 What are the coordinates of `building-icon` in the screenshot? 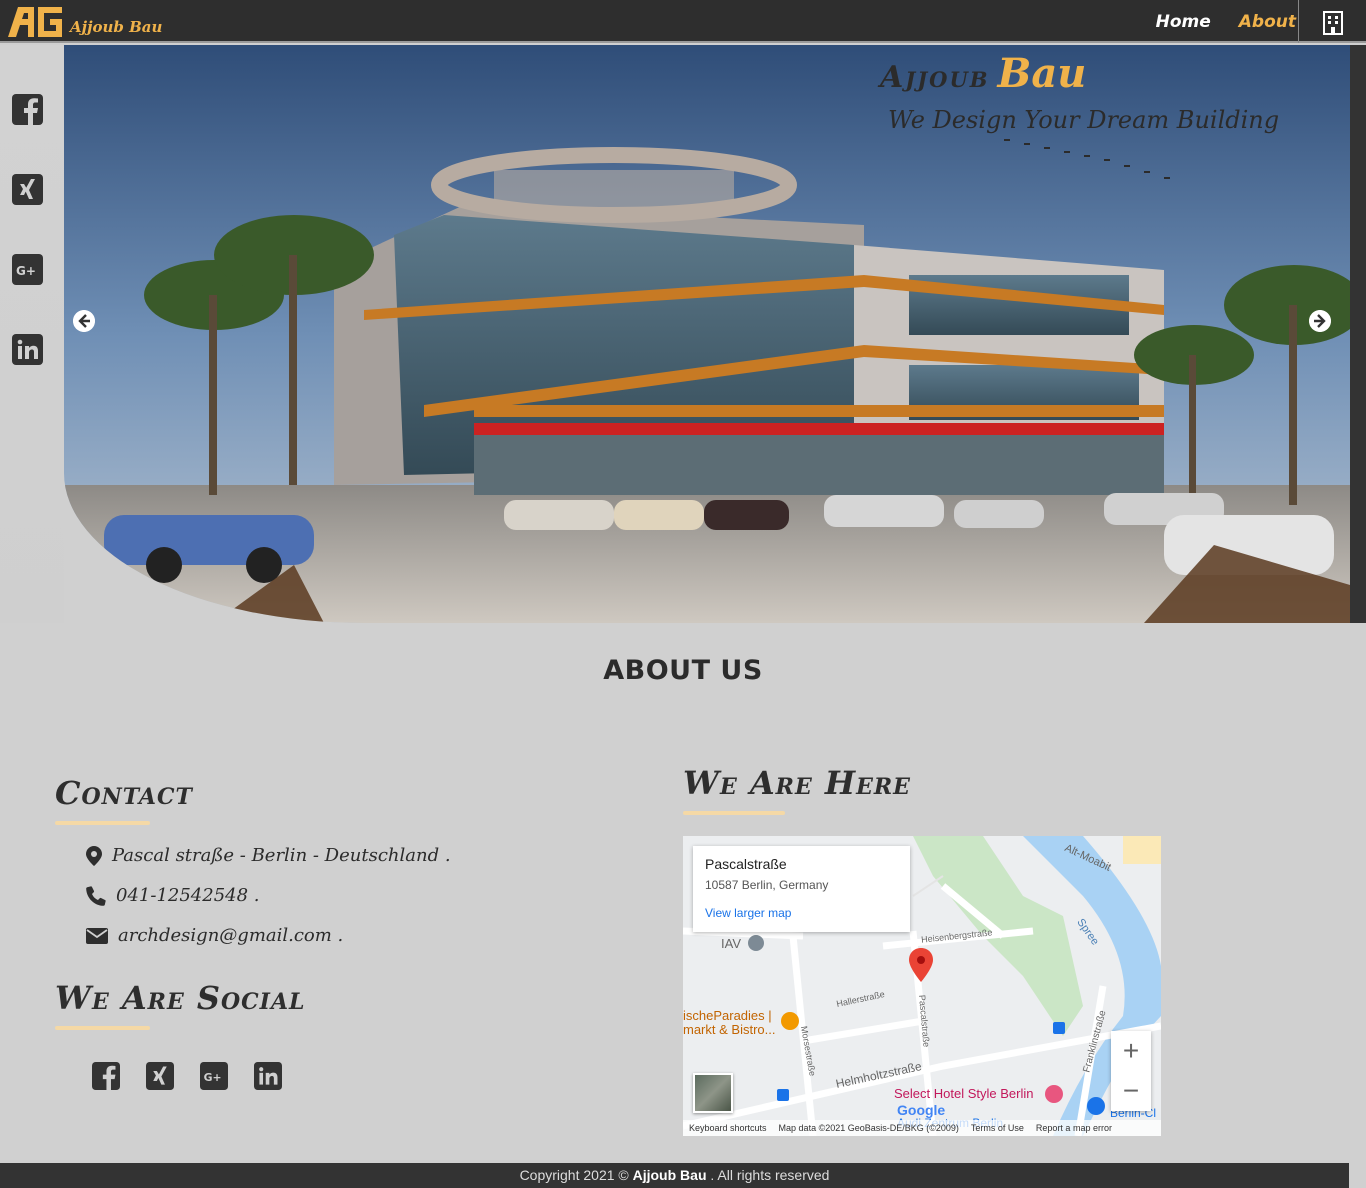 It's located at (1333, 23).